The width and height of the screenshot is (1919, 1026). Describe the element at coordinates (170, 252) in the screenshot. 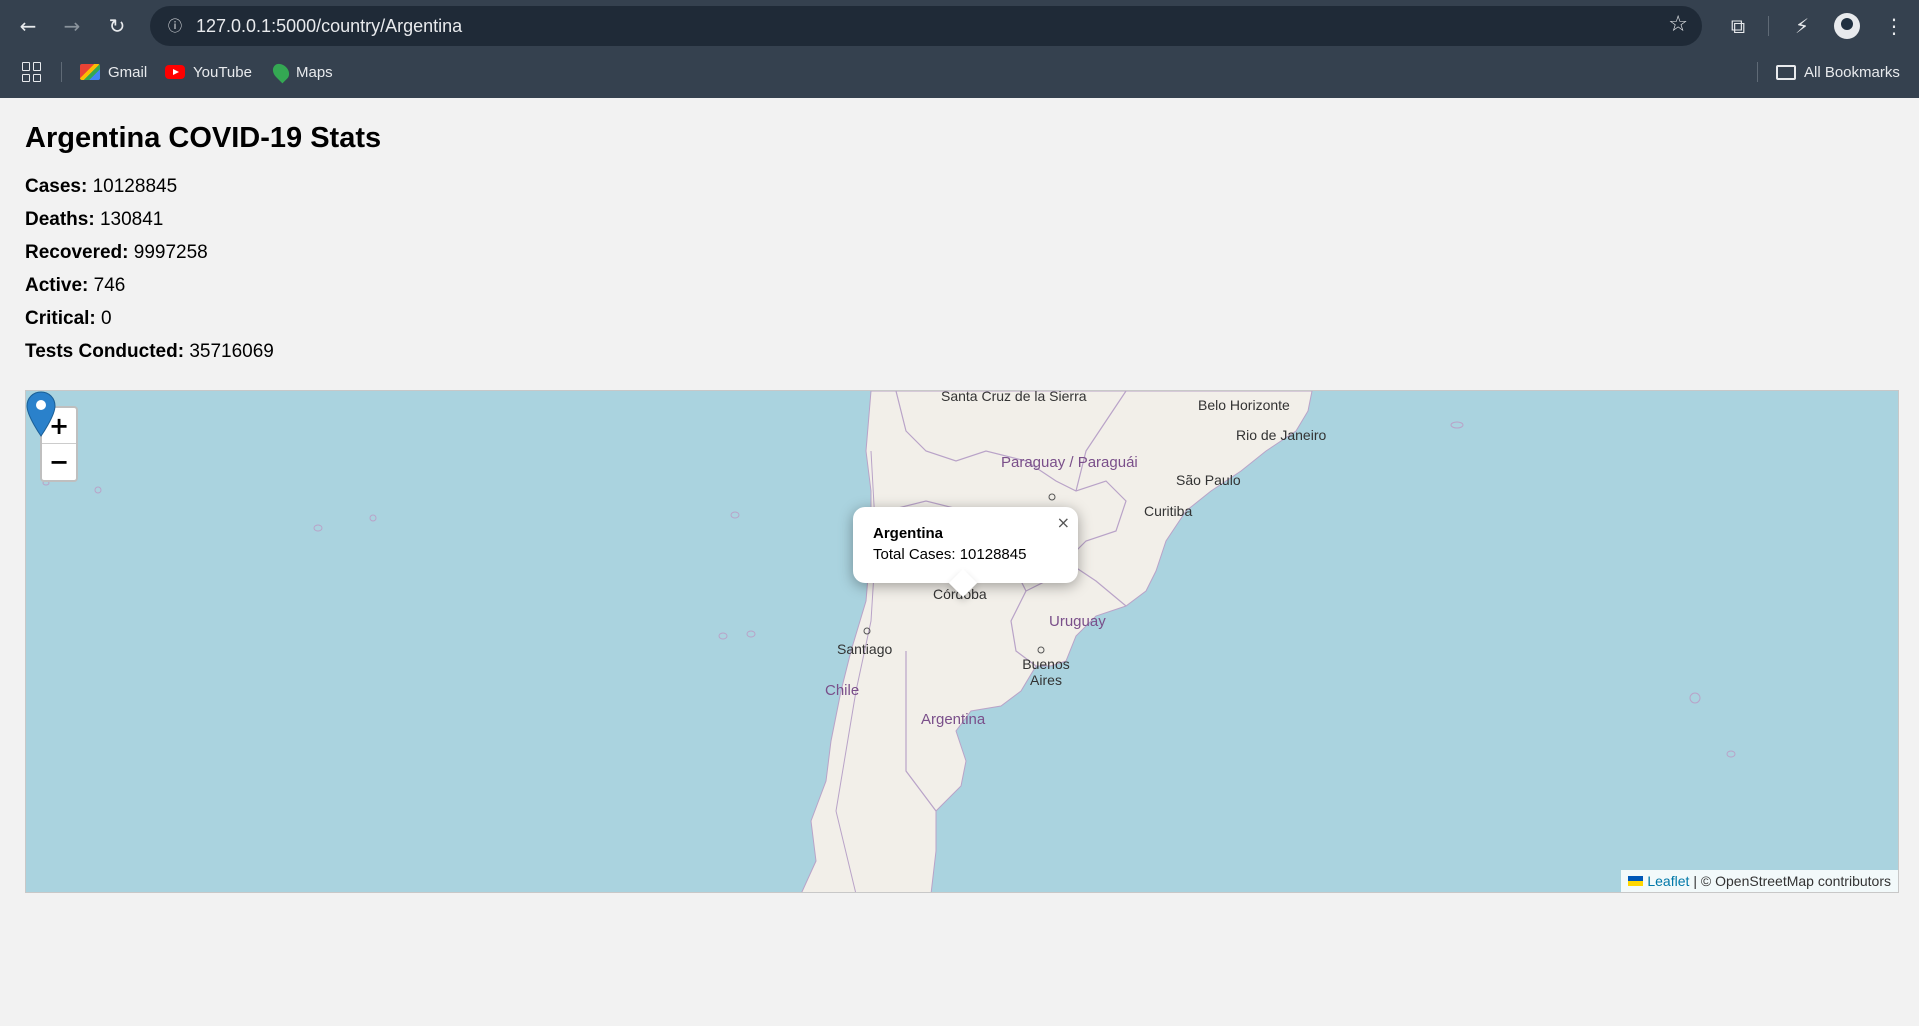

I see `stat-value: 9997258` at that location.